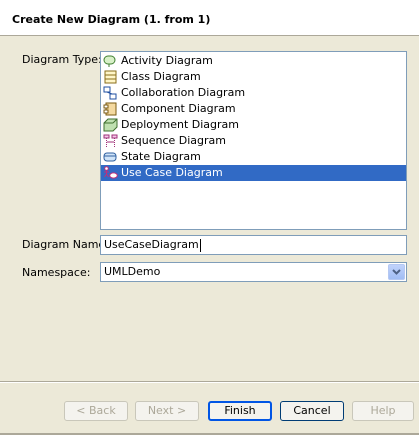  Describe the element at coordinates (109, 61) in the screenshot. I see `activity-diagram-icon` at that location.